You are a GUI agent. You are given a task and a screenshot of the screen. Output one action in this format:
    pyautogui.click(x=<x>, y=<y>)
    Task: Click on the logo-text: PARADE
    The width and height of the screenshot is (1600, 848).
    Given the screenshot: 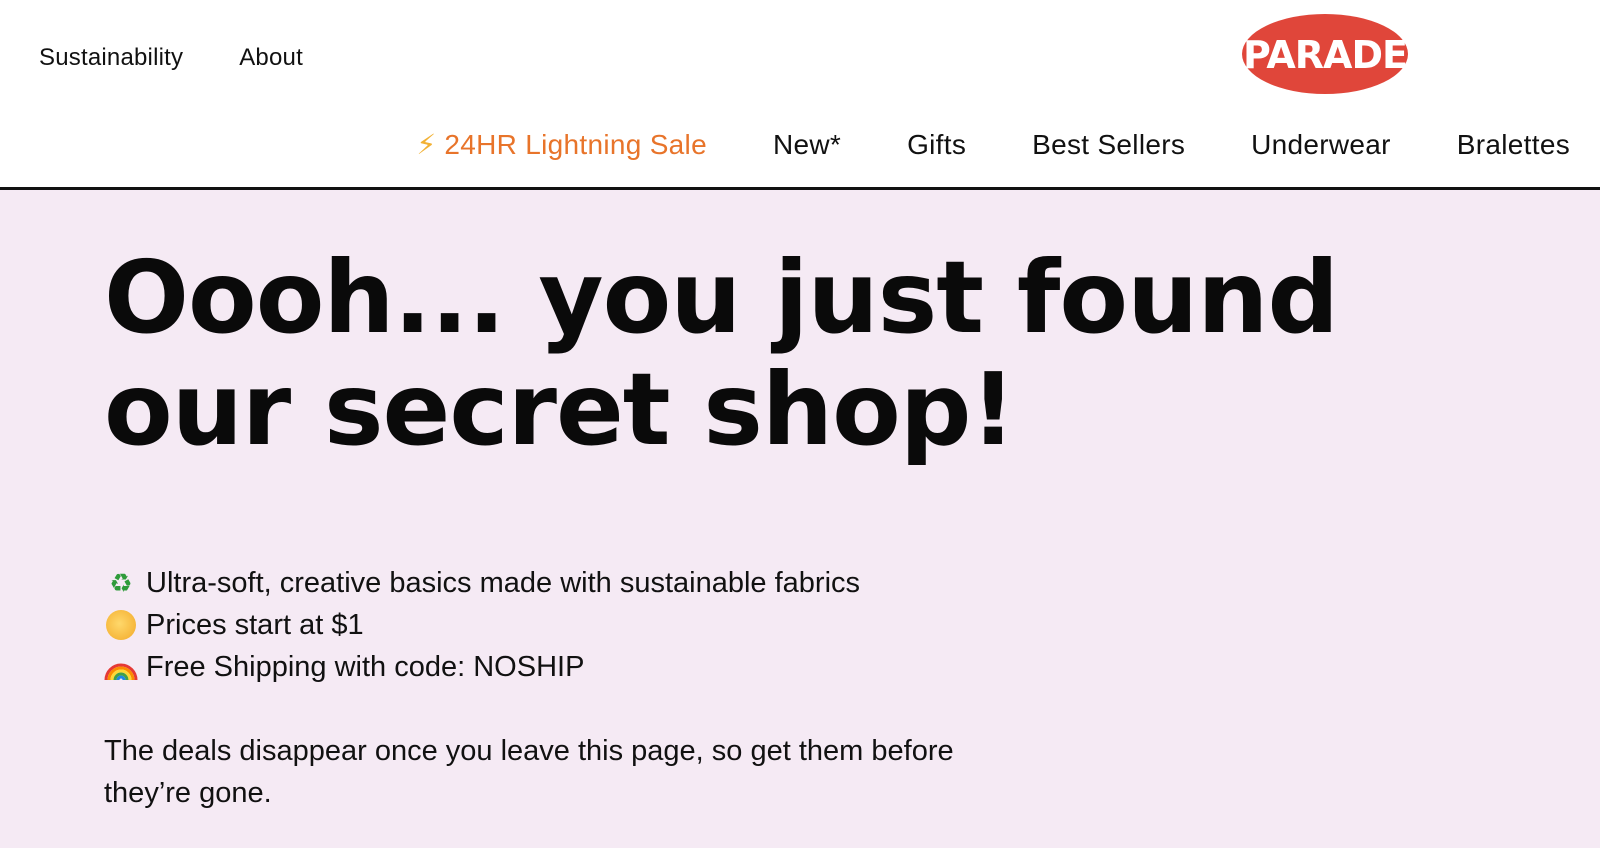 What is the action you would take?
    pyautogui.click(x=1325, y=55)
    